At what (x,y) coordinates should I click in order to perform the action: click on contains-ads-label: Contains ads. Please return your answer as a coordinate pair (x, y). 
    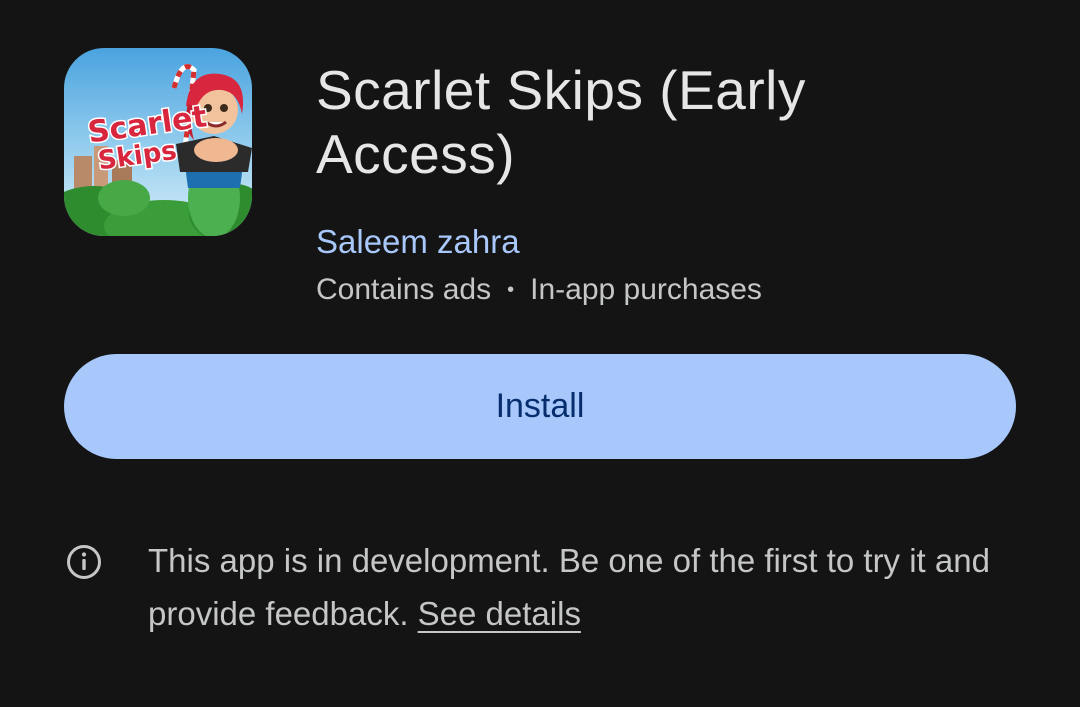
    Looking at the image, I should click on (404, 289).